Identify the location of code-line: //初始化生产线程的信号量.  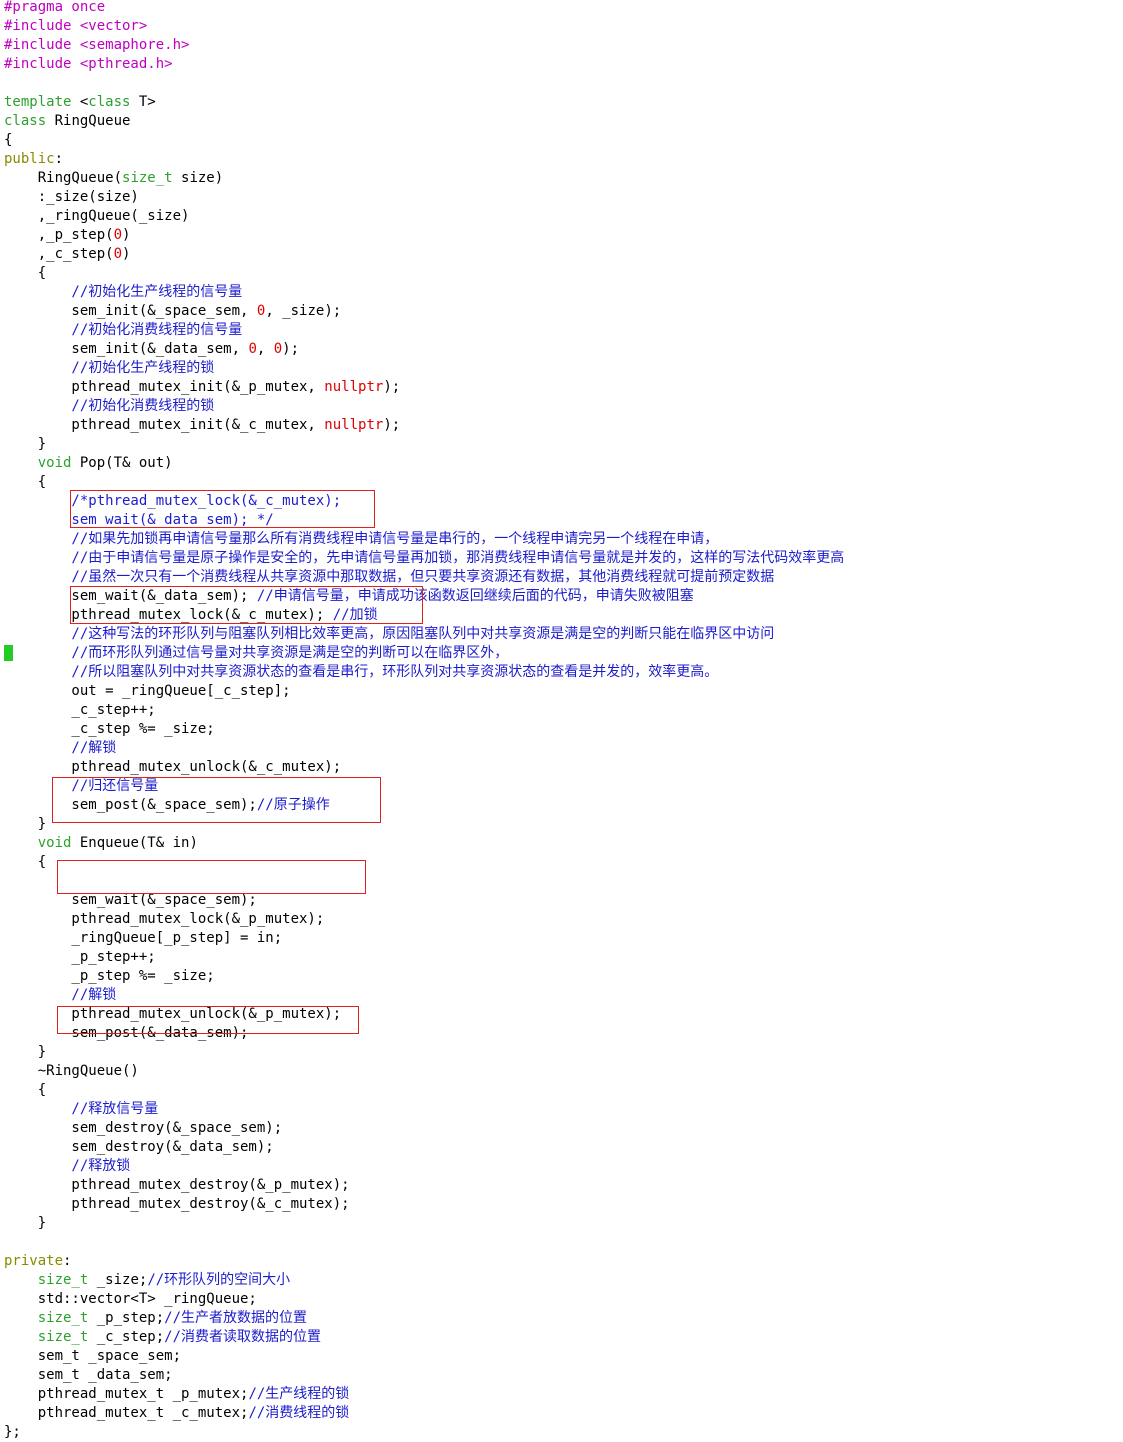
(424, 292).